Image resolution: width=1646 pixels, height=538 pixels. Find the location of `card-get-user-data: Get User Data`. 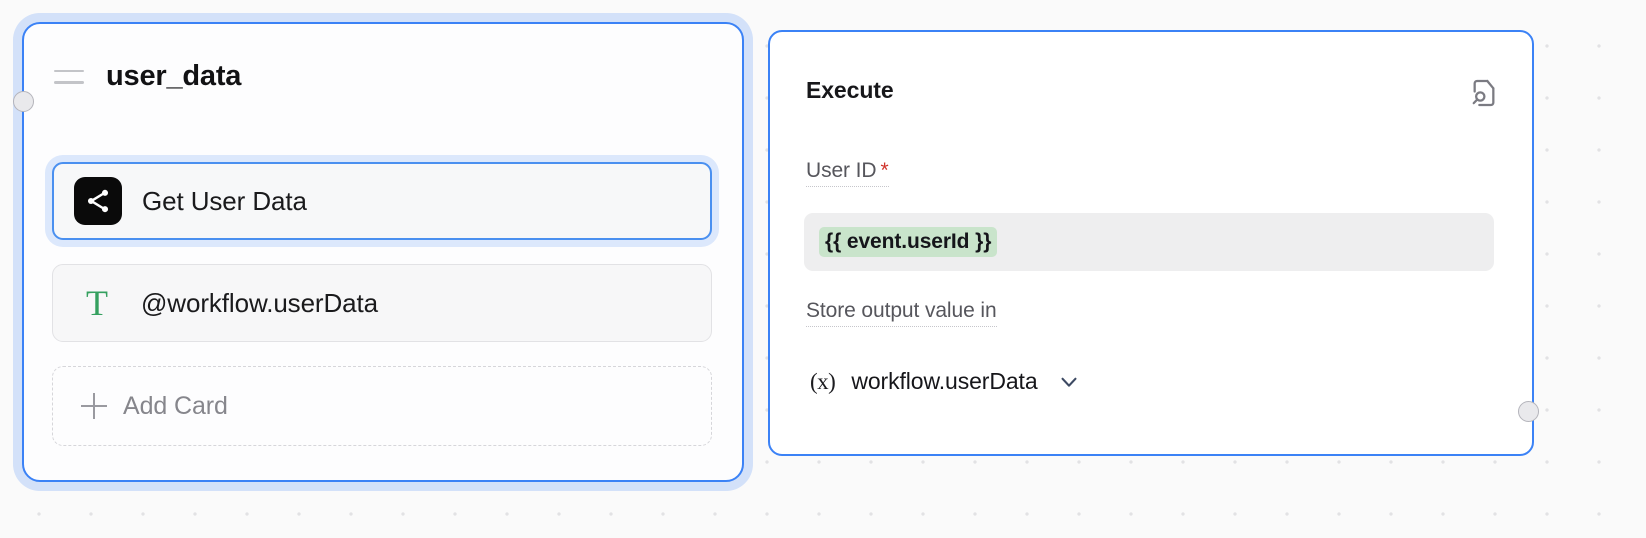

card-get-user-data: Get User Data is located at coordinates (382, 201).